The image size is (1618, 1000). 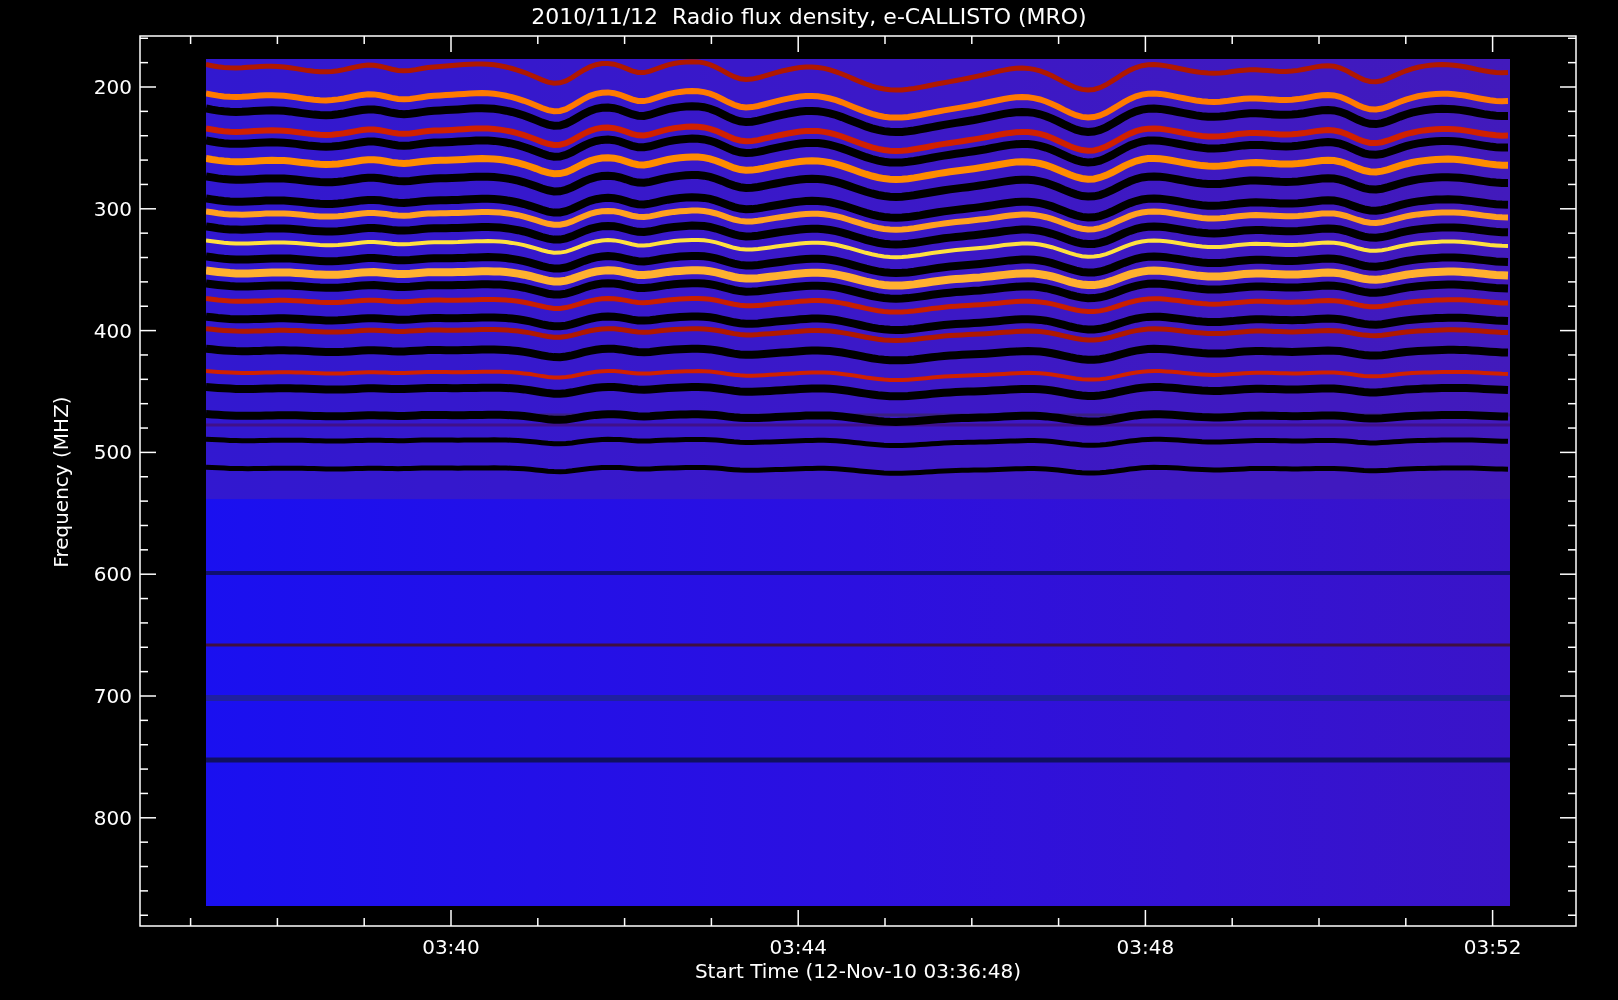 What do you see at coordinates (112, 87) in the screenshot?
I see `y-tick-label: 200` at bounding box center [112, 87].